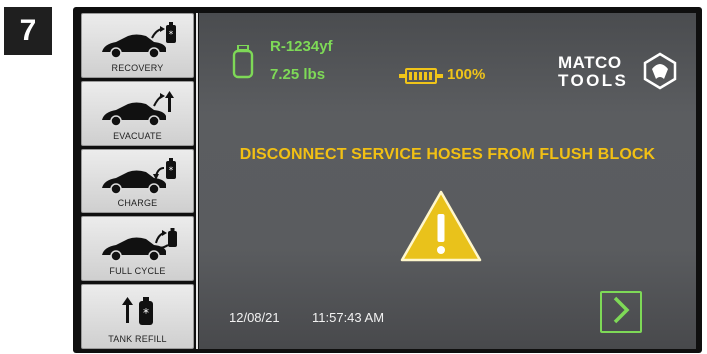 The height and width of the screenshot is (354, 707). Describe the element at coordinates (590, 62) in the screenshot. I see `svg-text: MATCO` at that location.